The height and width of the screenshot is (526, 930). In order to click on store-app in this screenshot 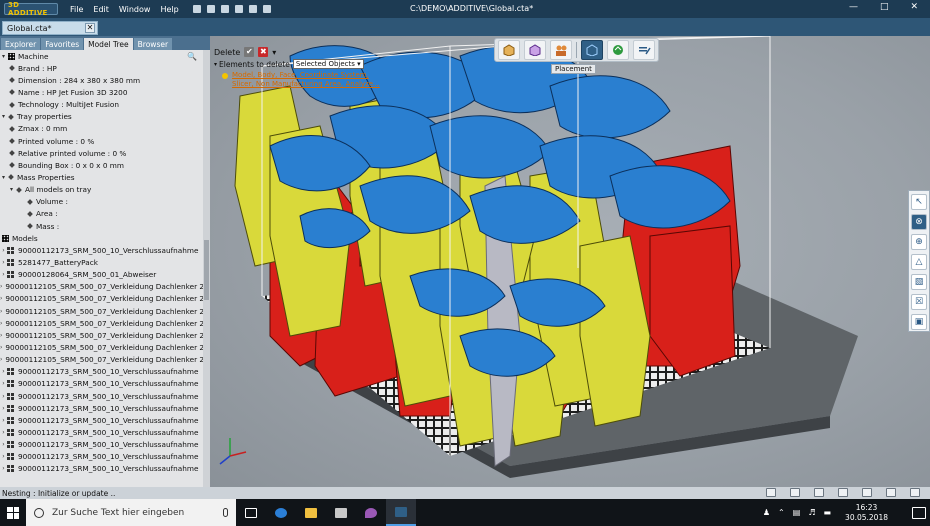, I will do `click(341, 512)`.